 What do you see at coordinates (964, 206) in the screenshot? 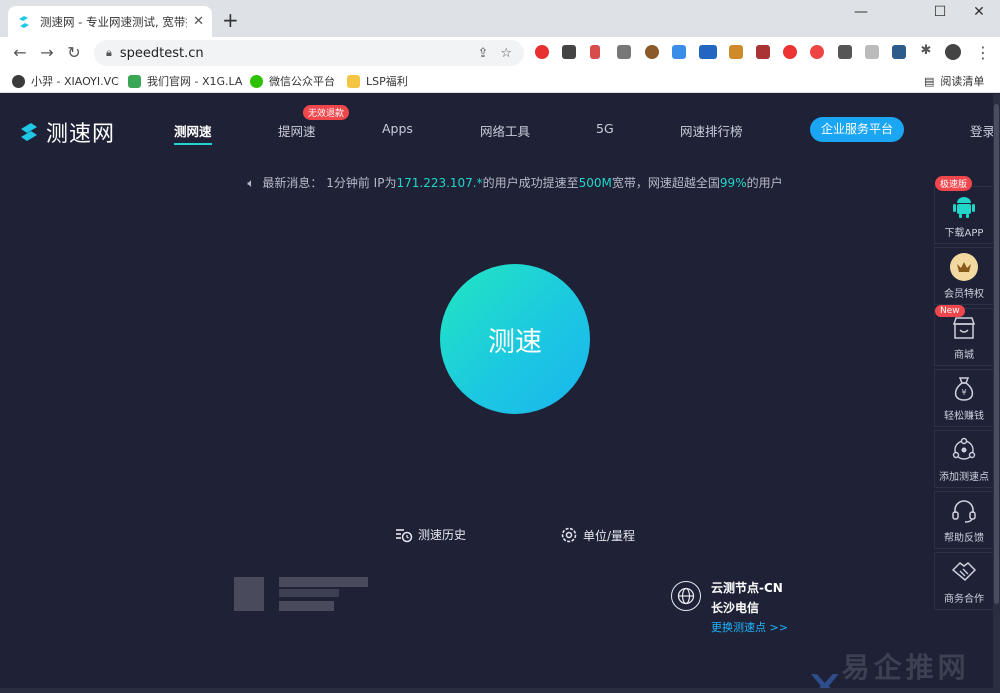
I see `android-icon` at bounding box center [964, 206].